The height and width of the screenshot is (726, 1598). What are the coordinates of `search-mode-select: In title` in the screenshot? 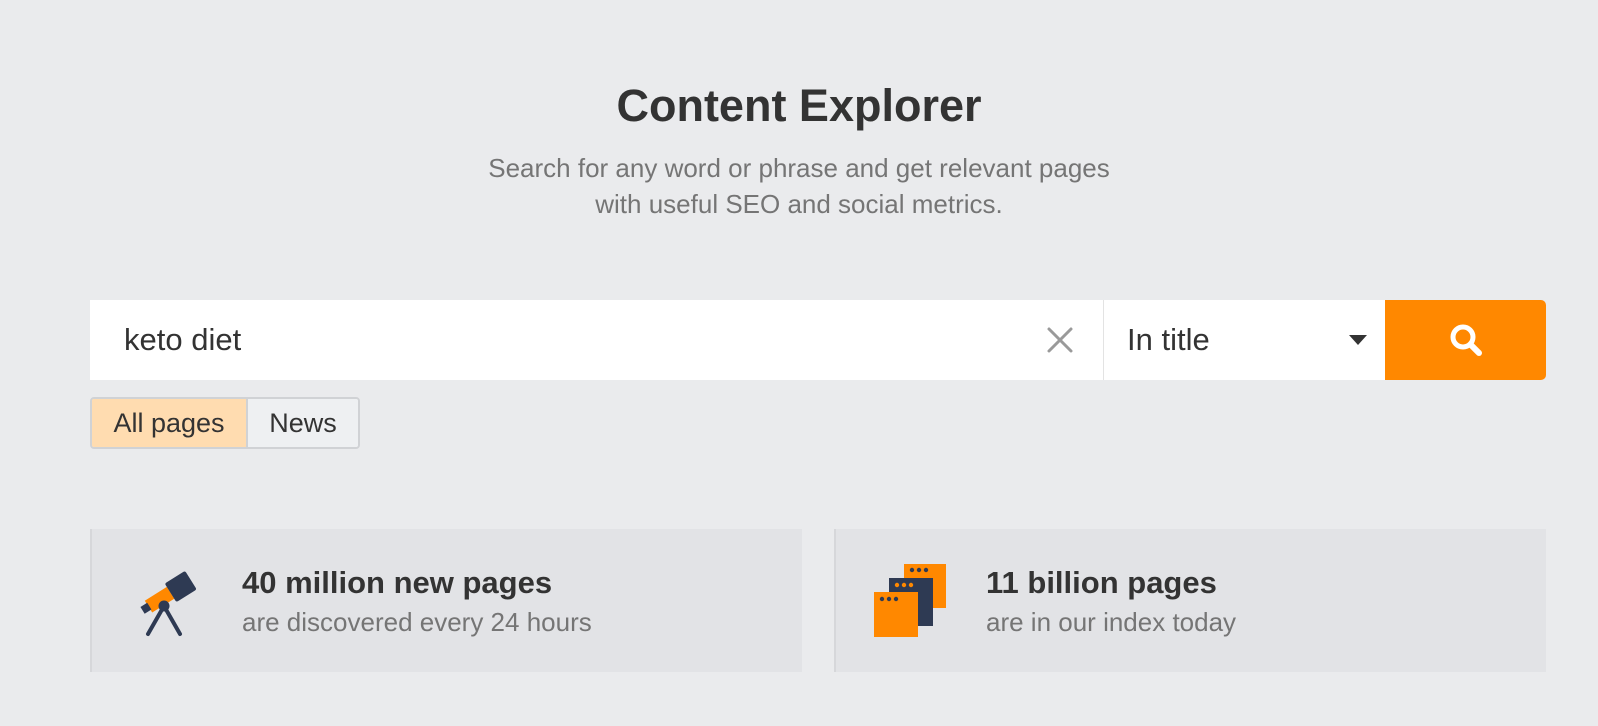 It's located at (1244, 340).